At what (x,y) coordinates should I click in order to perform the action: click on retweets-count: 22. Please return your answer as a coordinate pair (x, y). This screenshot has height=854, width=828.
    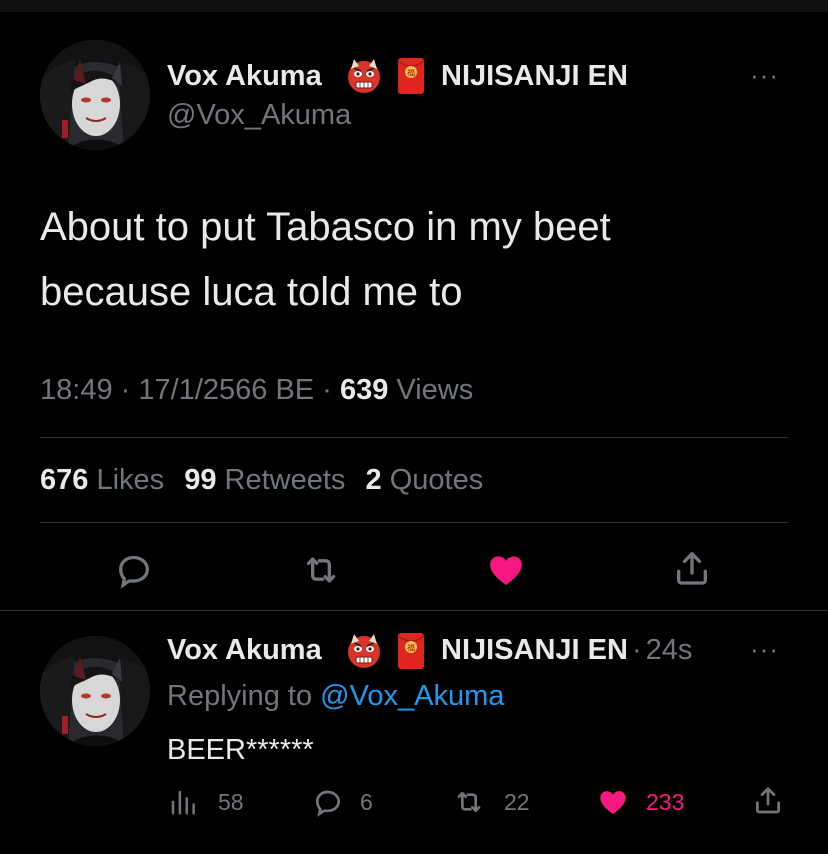
    Looking at the image, I should click on (517, 801).